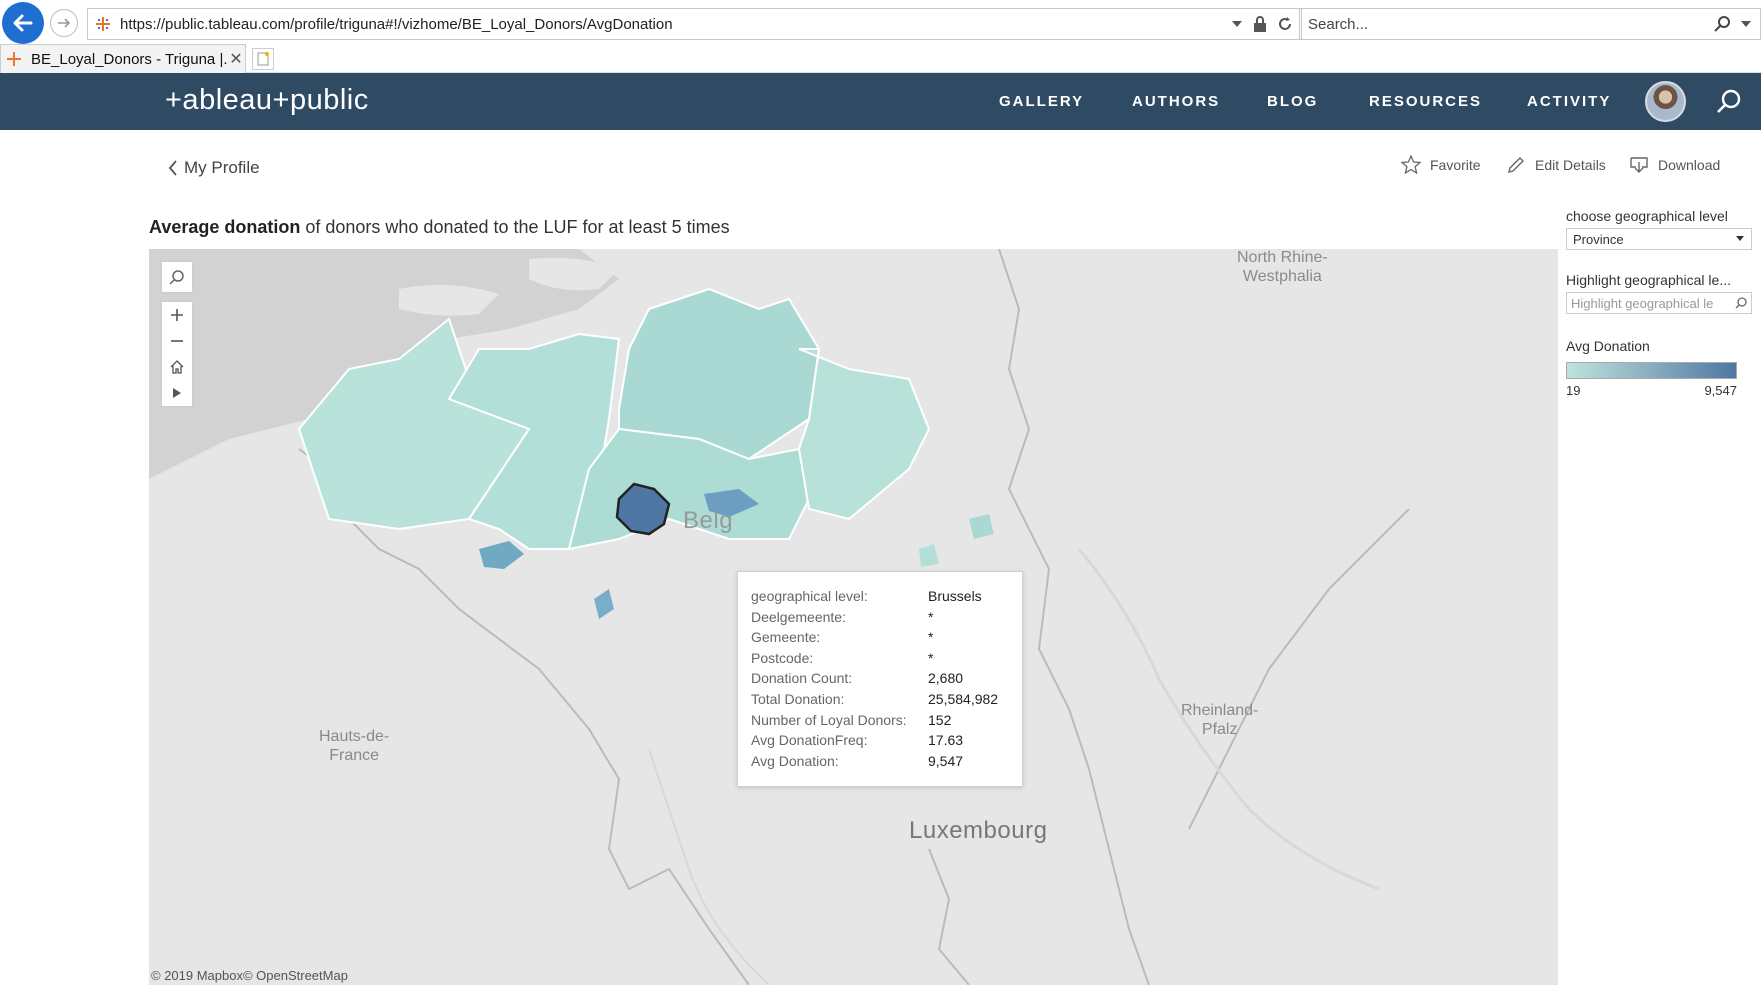 The image size is (1761, 995). What do you see at coordinates (886, 761) in the screenshot?
I see `tooltip-row: Avg Donation: 9,547` at bounding box center [886, 761].